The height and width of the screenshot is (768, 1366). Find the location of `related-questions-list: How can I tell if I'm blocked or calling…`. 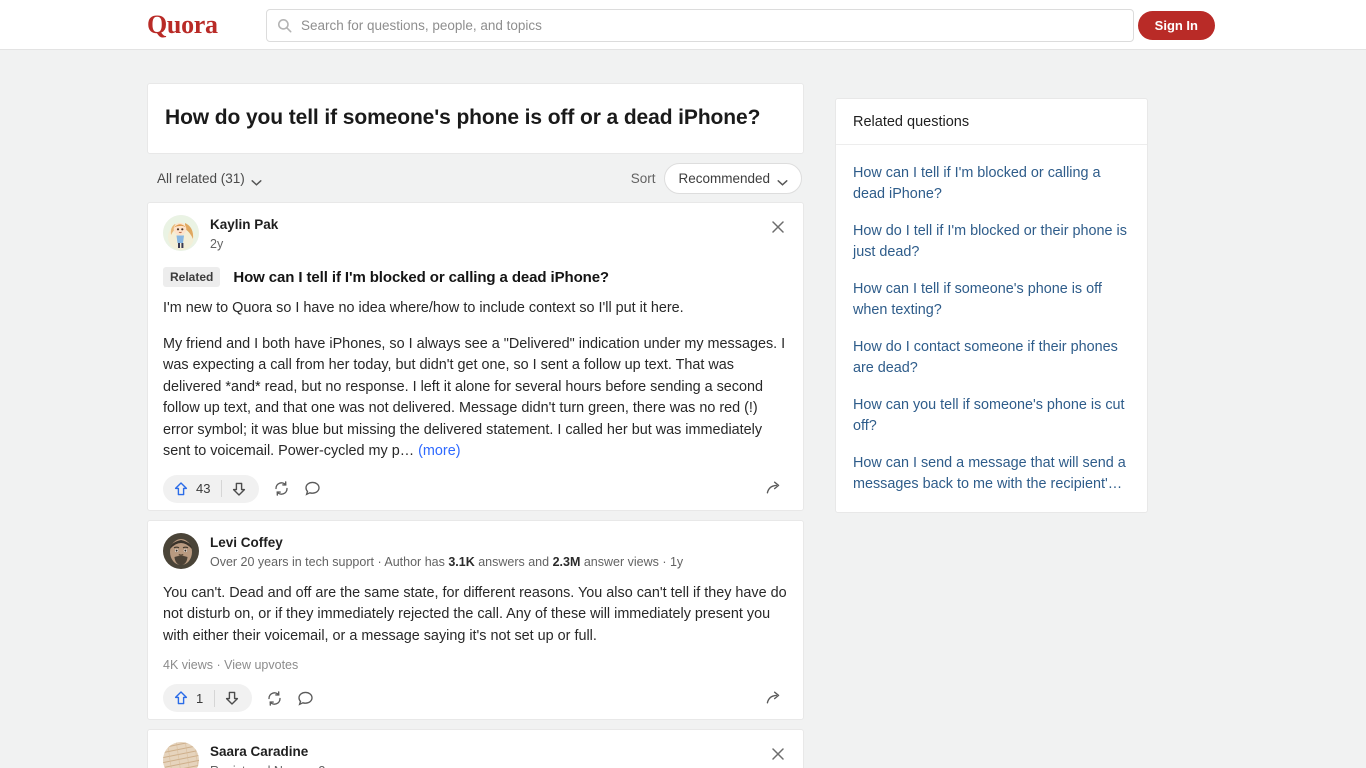

related-questions-list: How can I tell if I'm blocked or calling… is located at coordinates (991, 328).